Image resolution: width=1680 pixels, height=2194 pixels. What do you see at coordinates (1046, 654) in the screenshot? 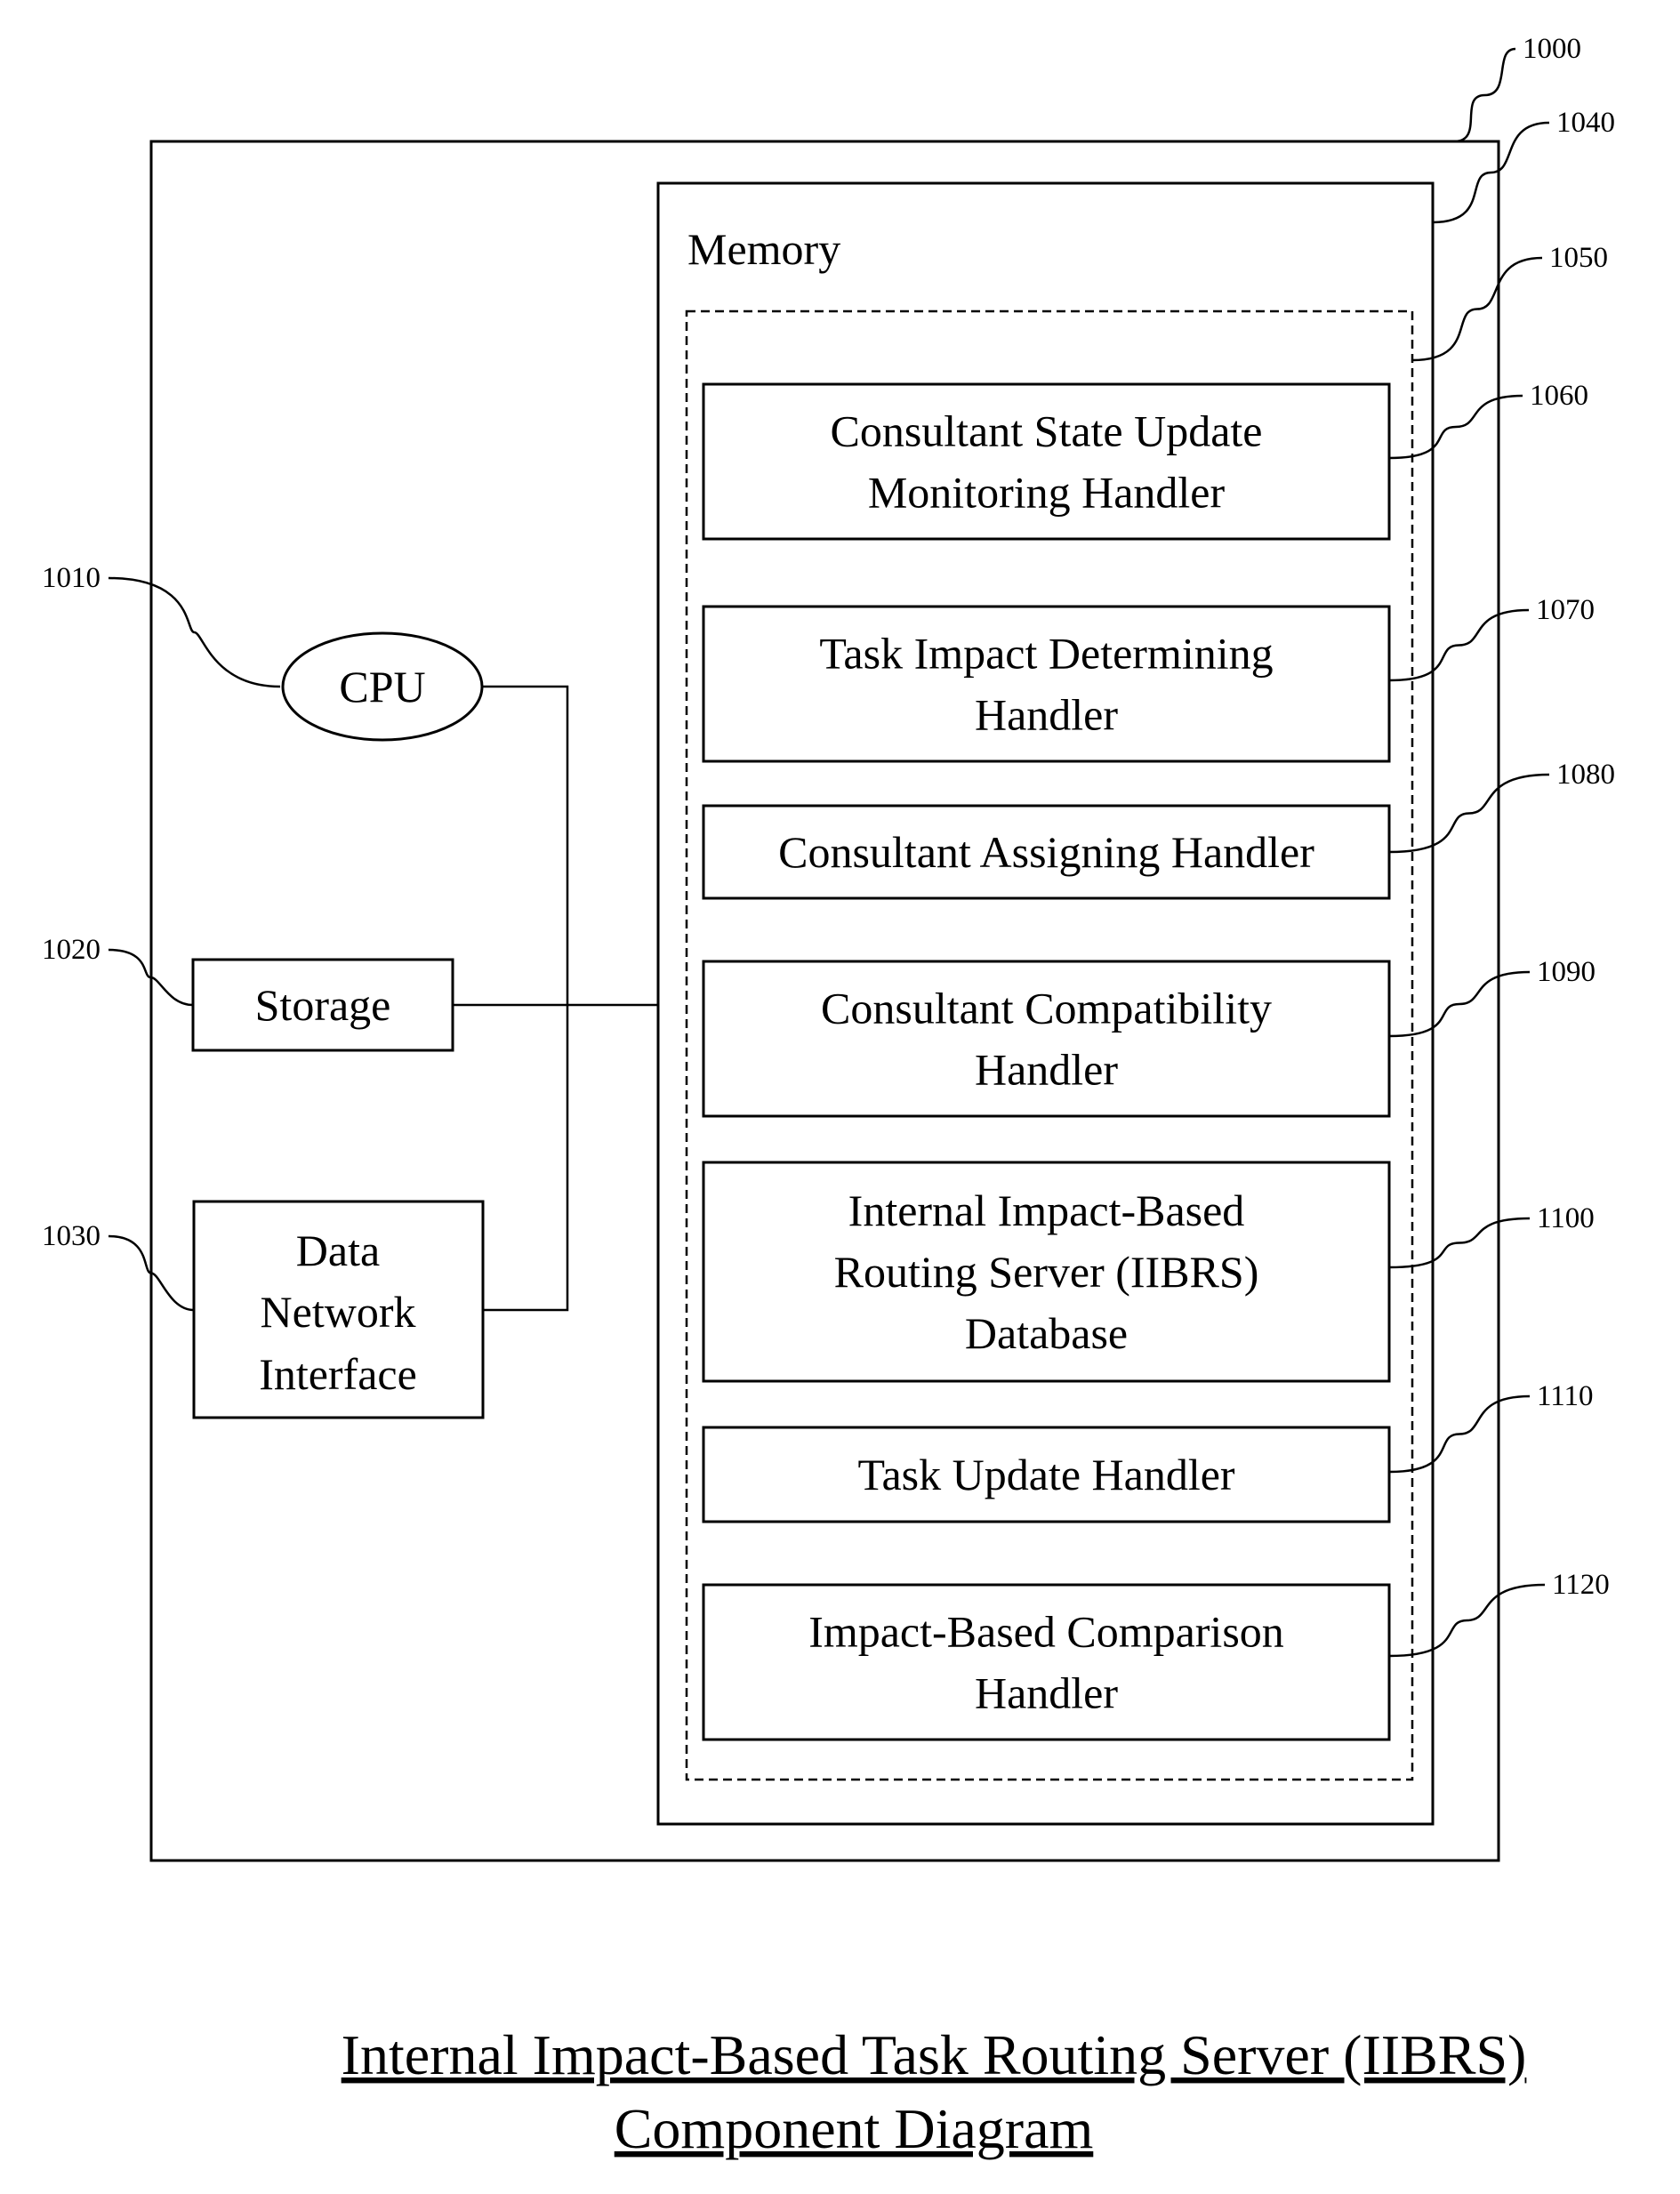
I see `handler-label: Task Impact Determining` at bounding box center [1046, 654].